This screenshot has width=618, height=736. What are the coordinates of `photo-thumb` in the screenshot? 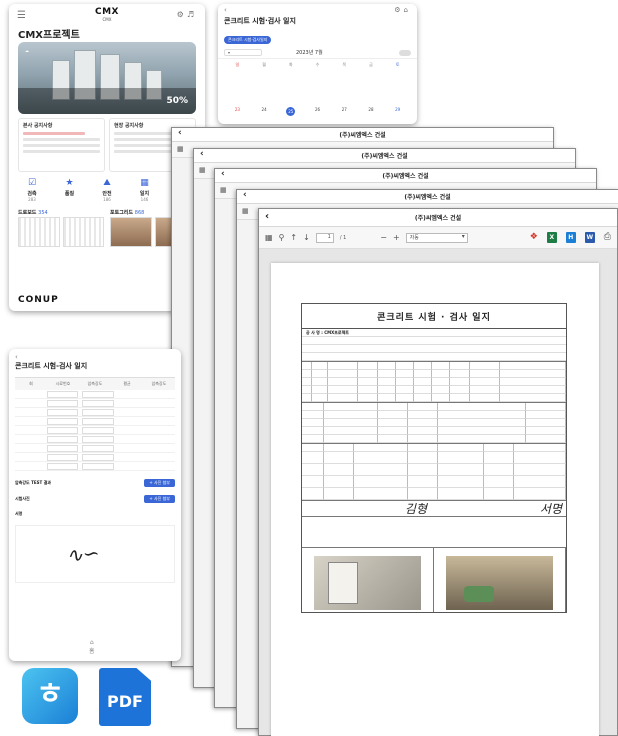 It's located at (131, 232).